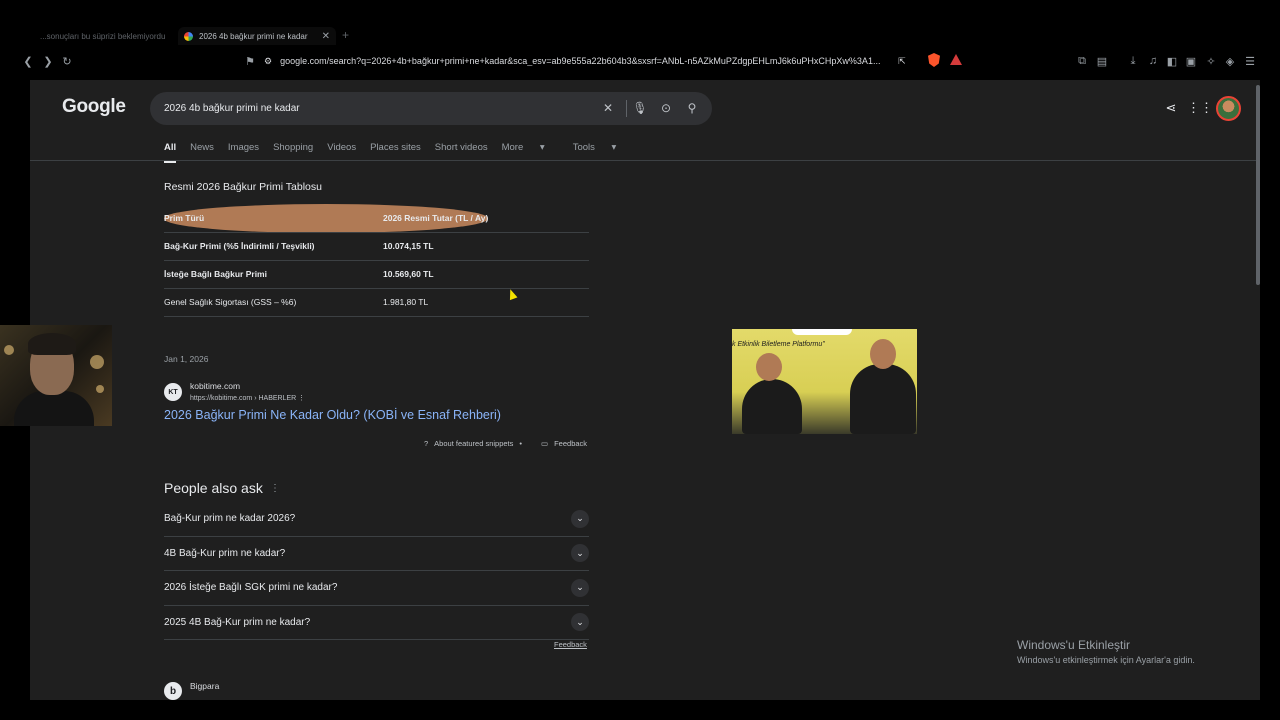 This screenshot has width=1280, height=720. Describe the element at coordinates (1230, 61) in the screenshot. I see `vpn-icon: ◈` at that location.